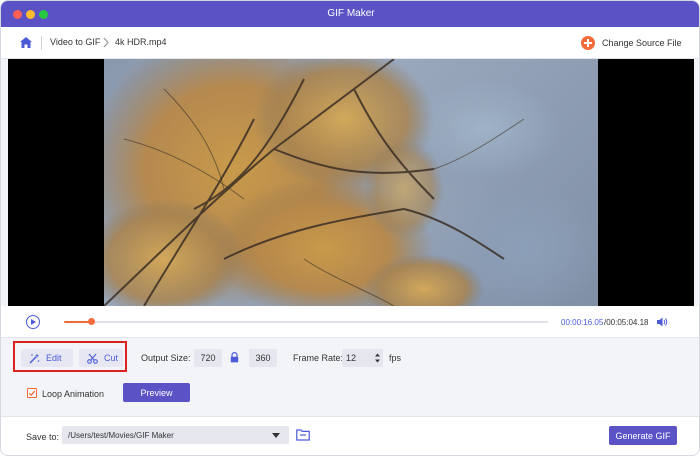 The width and height of the screenshot is (700, 456). I want to click on loop-animation-checkbox, so click(32, 393).